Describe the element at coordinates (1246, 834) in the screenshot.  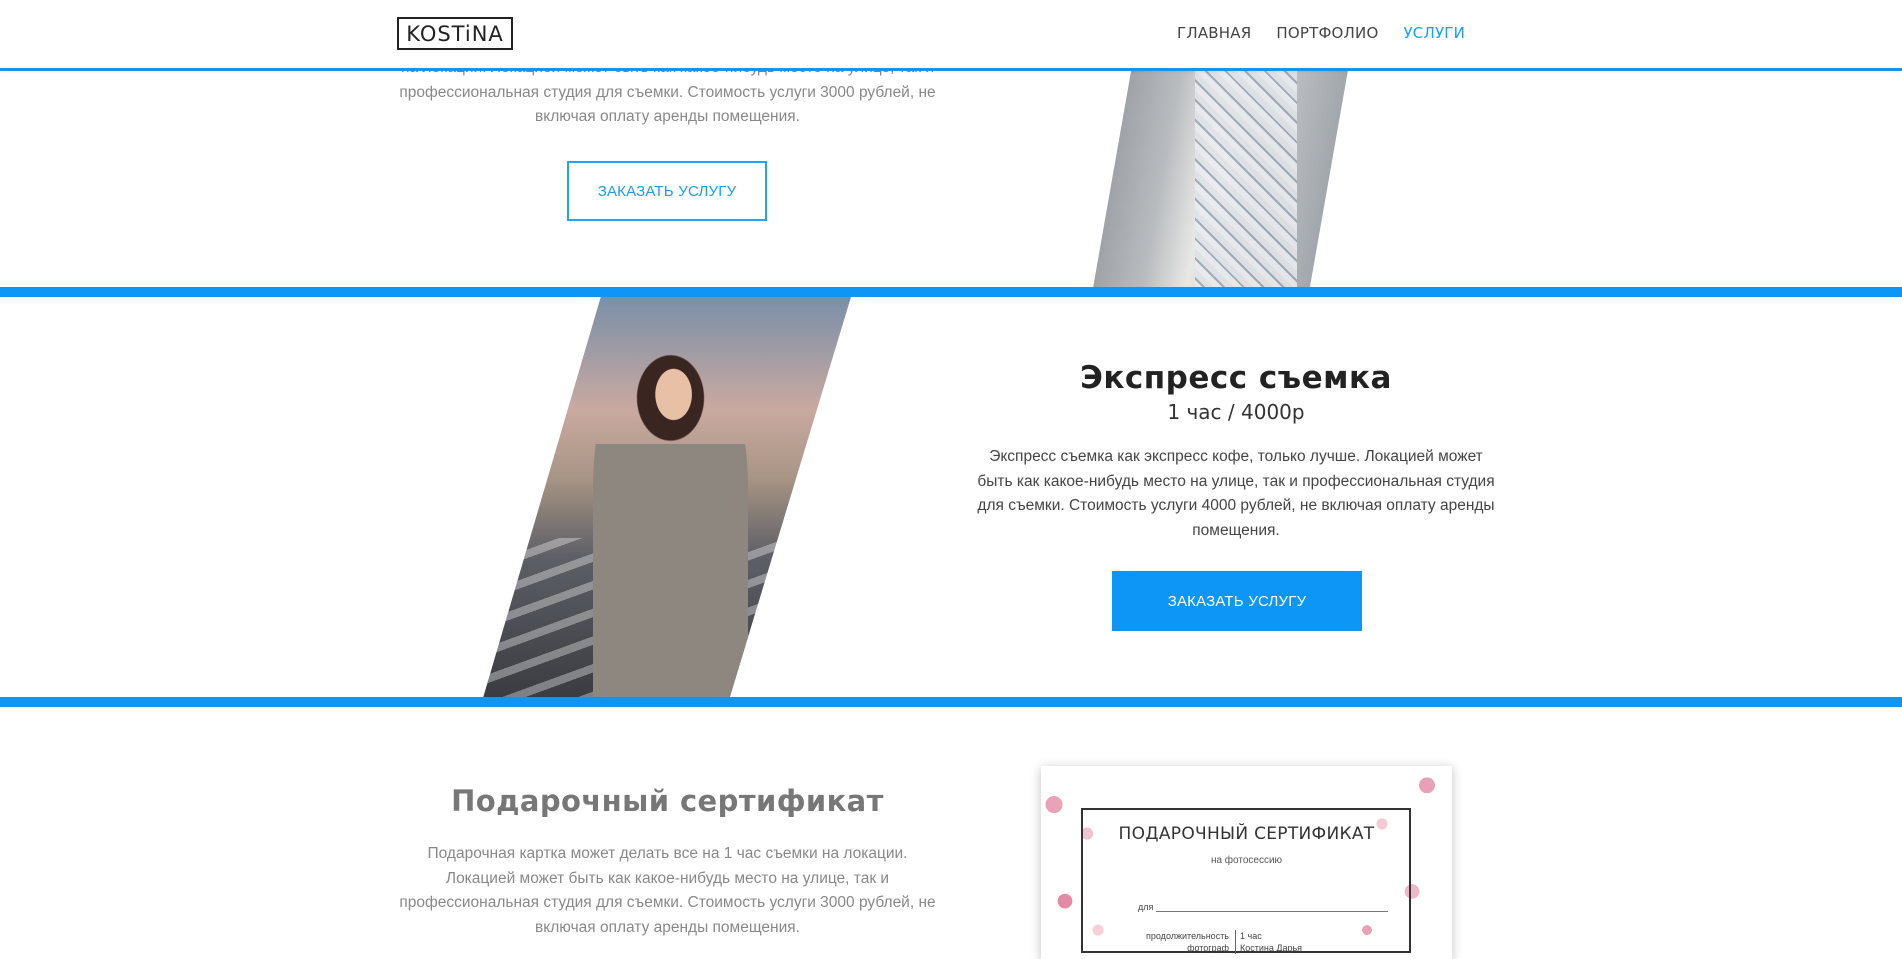
I see `certificate-title: ПОДАРОЧНЫЙ СЕРТИФИКАТ` at that location.